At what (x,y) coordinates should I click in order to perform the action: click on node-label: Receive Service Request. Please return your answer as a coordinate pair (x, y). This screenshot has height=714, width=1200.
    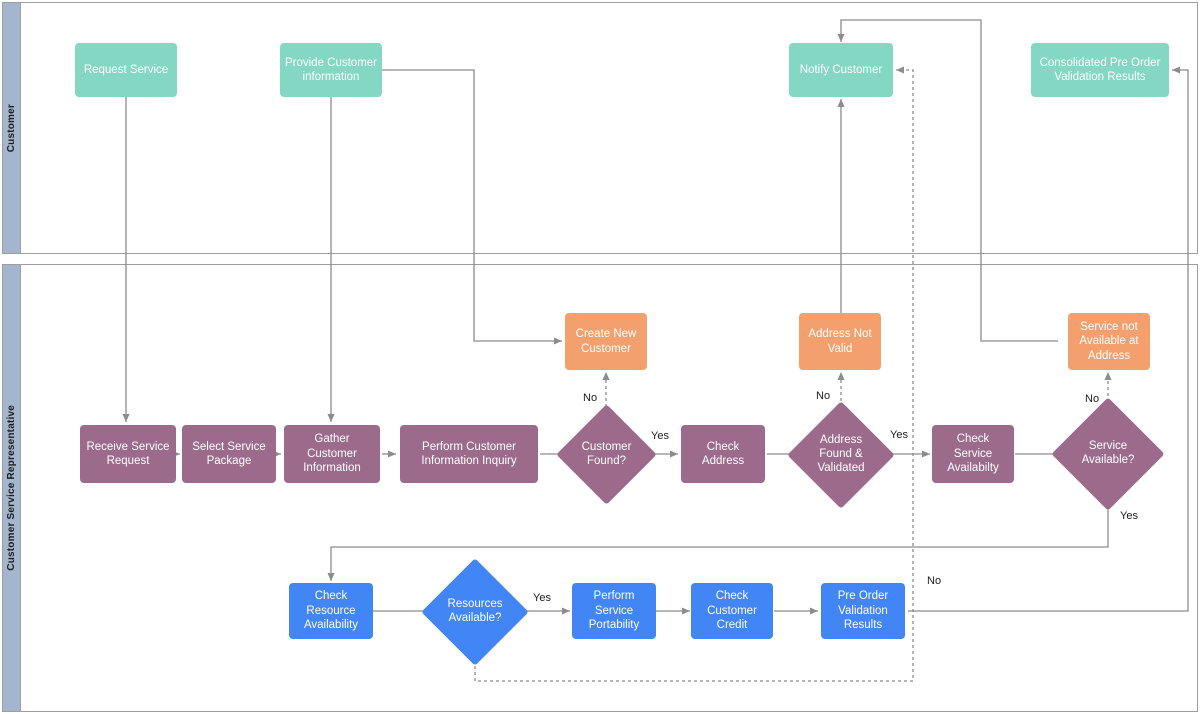
    Looking at the image, I should click on (128, 453).